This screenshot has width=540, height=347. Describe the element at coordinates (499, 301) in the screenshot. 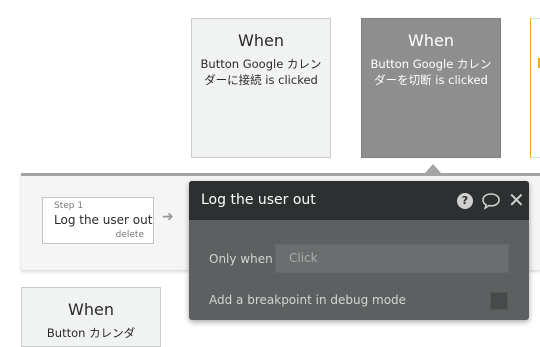

I see `breakpoint-checkbox` at that location.